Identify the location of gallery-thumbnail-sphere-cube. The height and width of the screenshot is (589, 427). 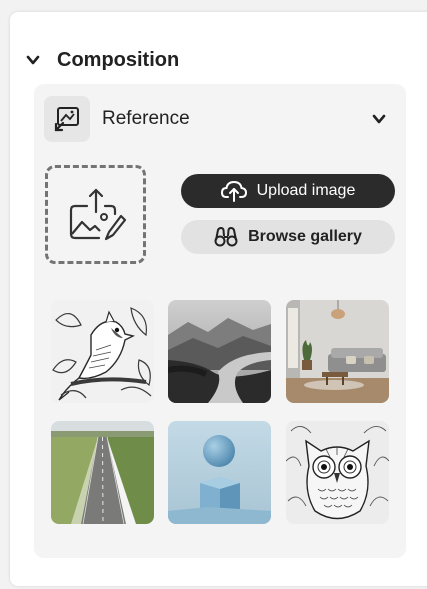
(219, 472).